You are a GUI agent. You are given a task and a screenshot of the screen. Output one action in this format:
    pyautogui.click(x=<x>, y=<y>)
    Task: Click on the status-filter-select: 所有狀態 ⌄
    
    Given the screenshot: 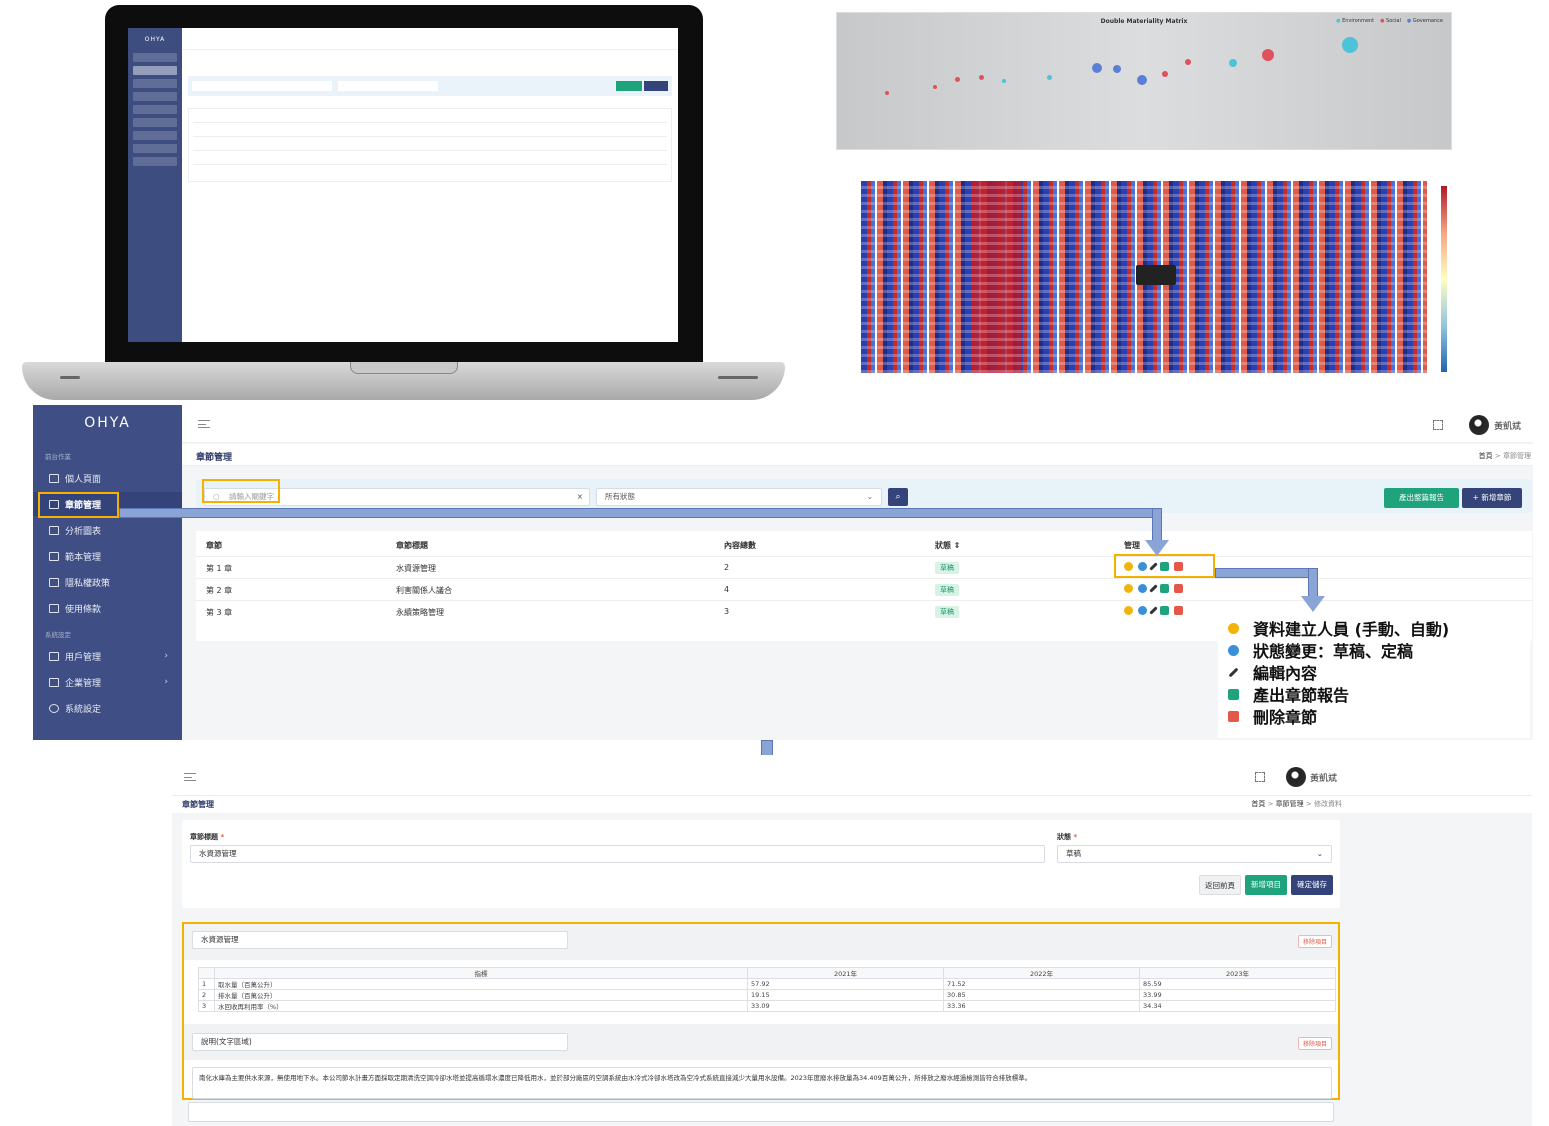 What is the action you would take?
    pyautogui.click(x=739, y=497)
    